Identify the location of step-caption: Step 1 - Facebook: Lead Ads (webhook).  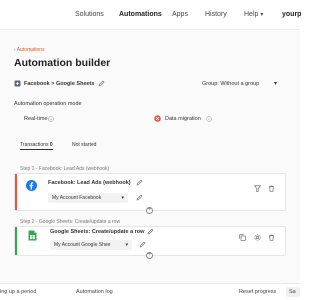
(65, 169).